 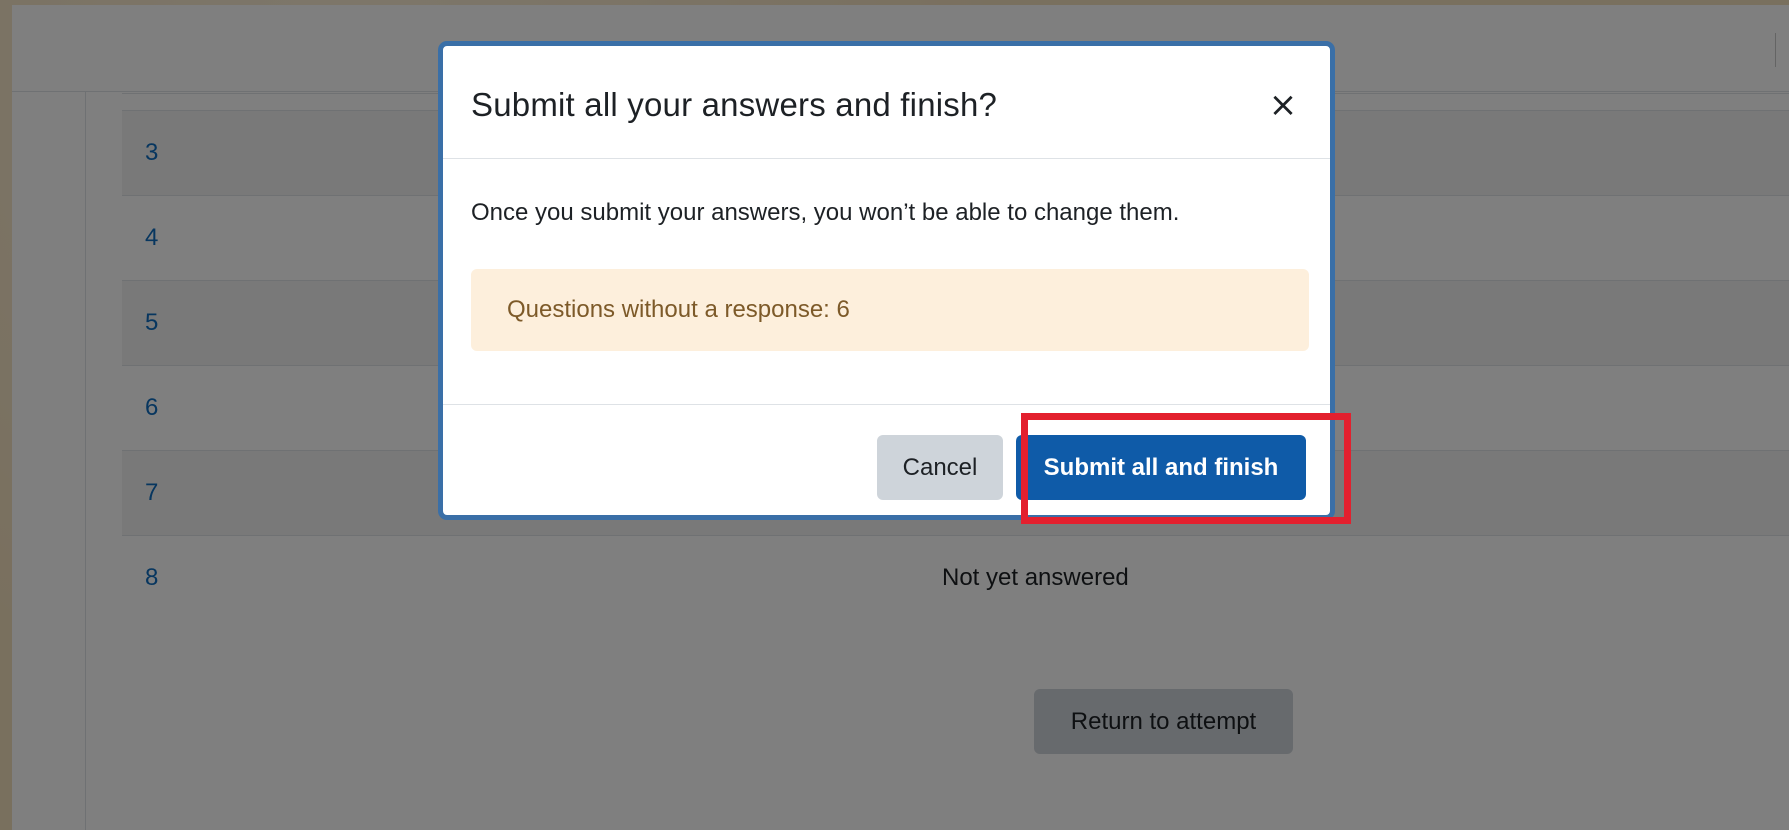 I want to click on cancel-button: Cancel, so click(x=940, y=467).